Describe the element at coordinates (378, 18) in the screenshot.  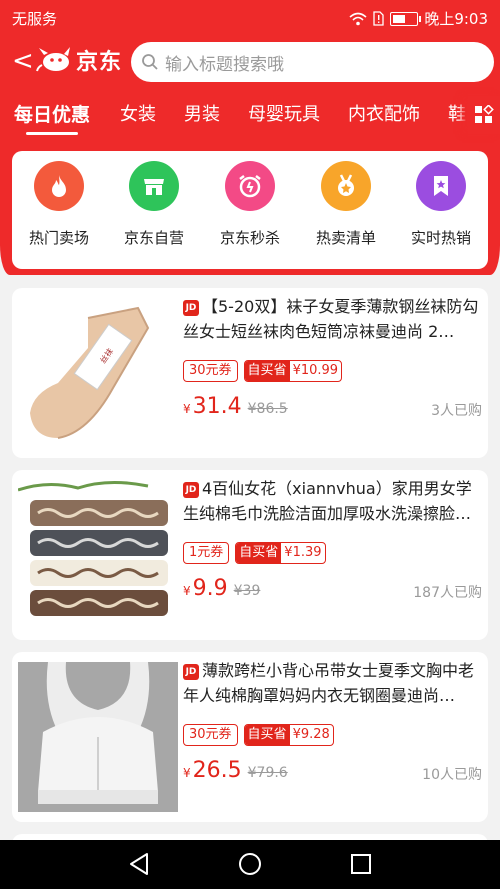
I see `sim-alert-icon` at that location.